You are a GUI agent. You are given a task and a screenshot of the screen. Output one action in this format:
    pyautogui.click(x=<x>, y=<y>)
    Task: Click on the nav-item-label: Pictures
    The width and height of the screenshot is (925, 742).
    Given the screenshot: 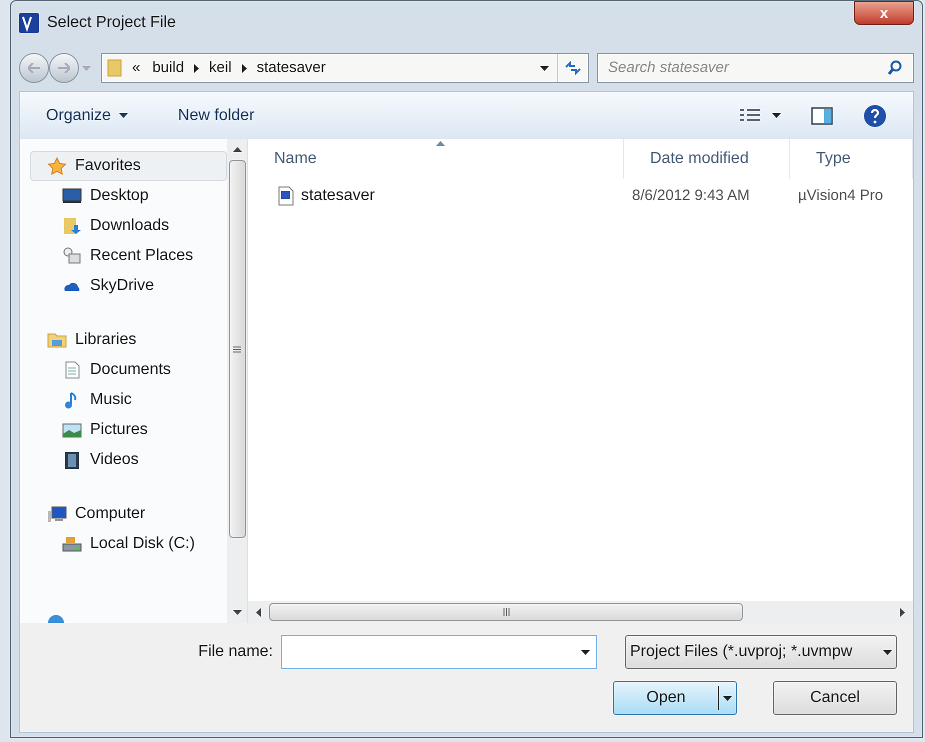 What is the action you would take?
    pyautogui.click(x=119, y=430)
    